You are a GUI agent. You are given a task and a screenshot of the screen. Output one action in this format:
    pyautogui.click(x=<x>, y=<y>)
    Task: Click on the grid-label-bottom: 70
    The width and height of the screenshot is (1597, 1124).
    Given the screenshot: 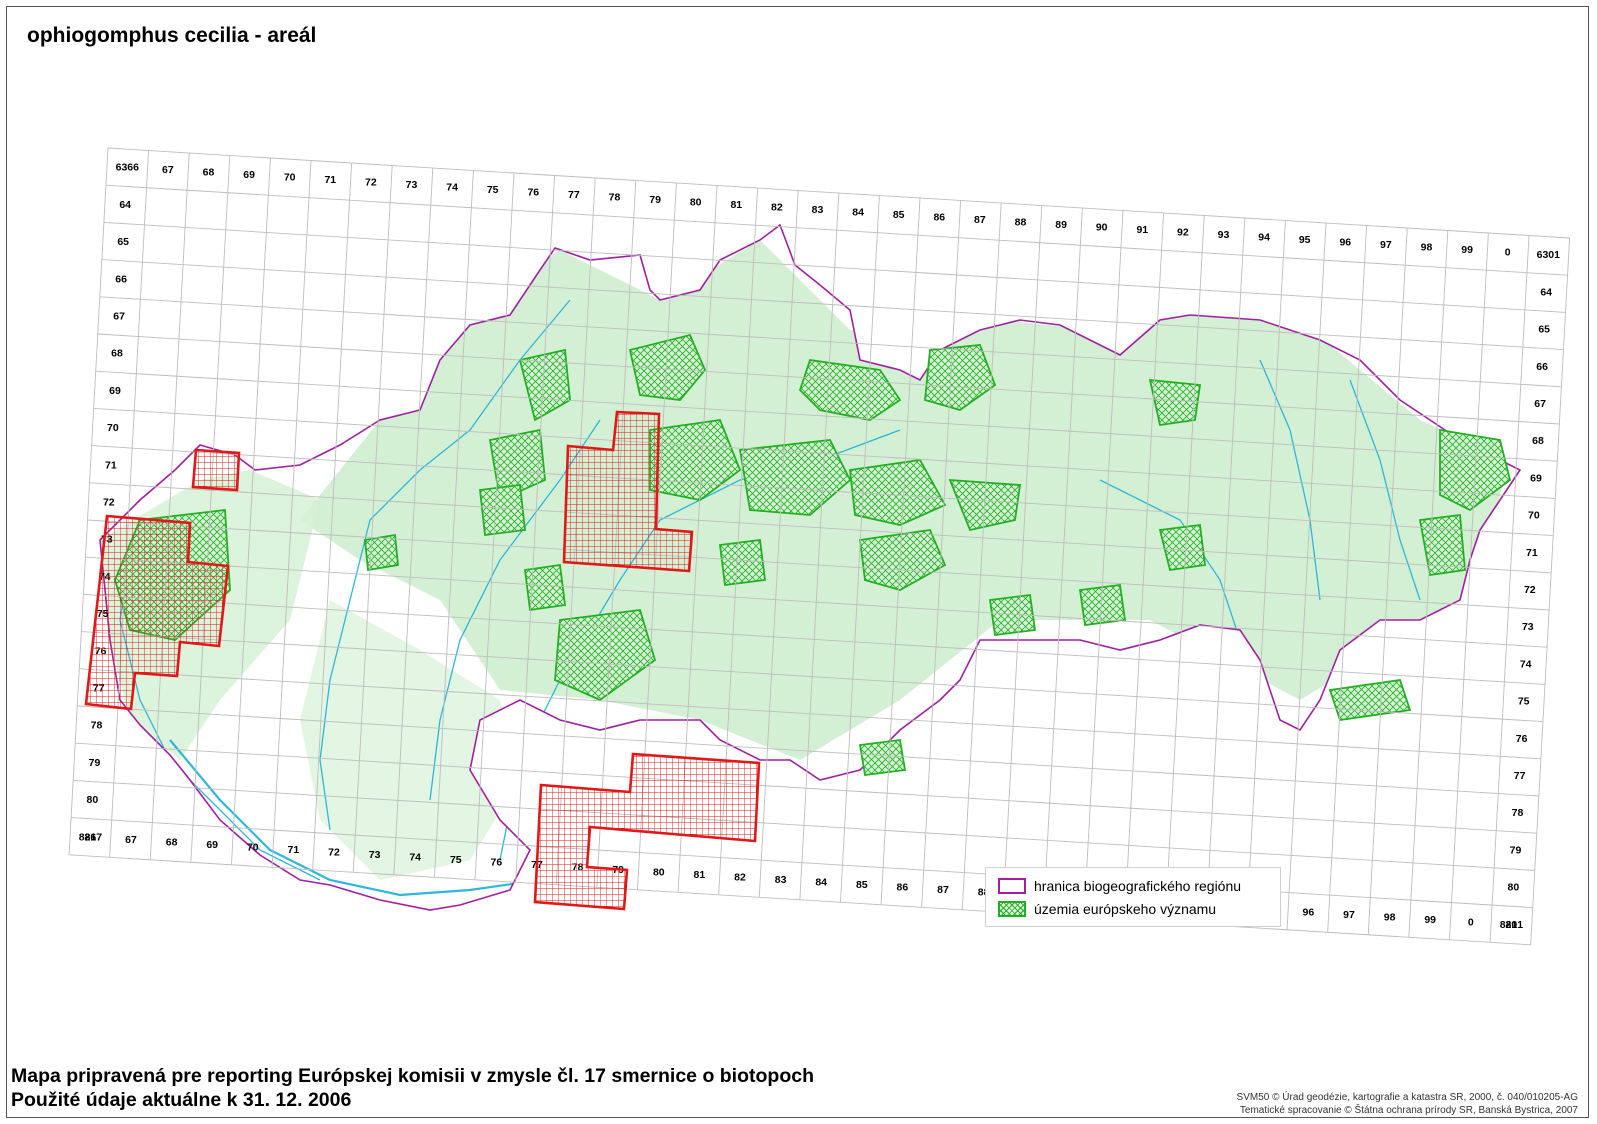 What is the action you would take?
    pyautogui.click(x=253, y=847)
    